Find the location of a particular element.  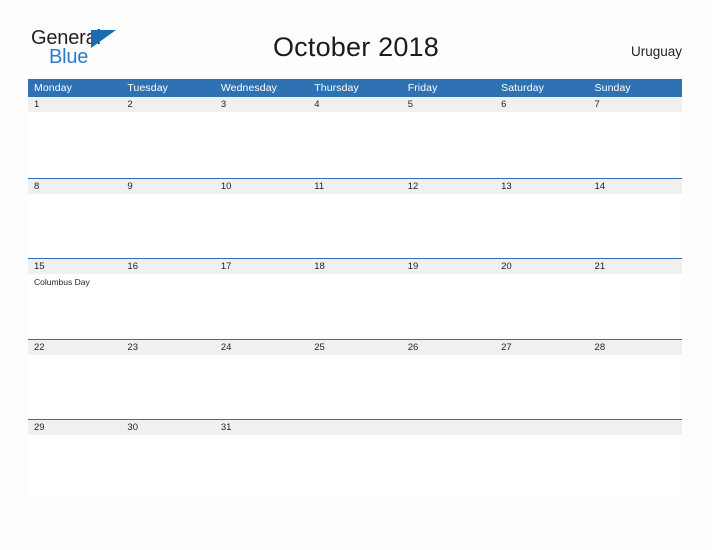

calendar-week-row: 29 30 31 is located at coordinates (355, 459).